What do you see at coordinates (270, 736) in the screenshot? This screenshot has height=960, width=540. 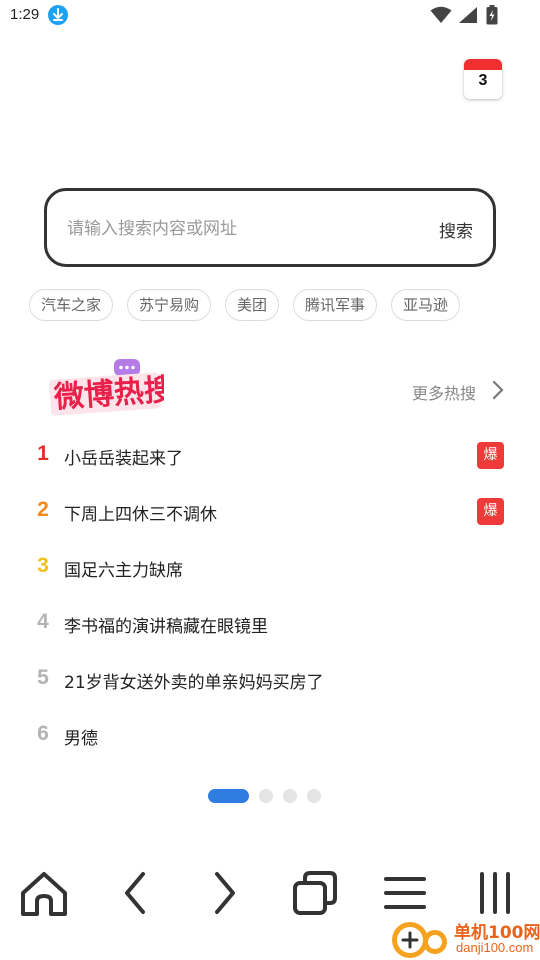 I see `hot-list-item: 6 男德` at bounding box center [270, 736].